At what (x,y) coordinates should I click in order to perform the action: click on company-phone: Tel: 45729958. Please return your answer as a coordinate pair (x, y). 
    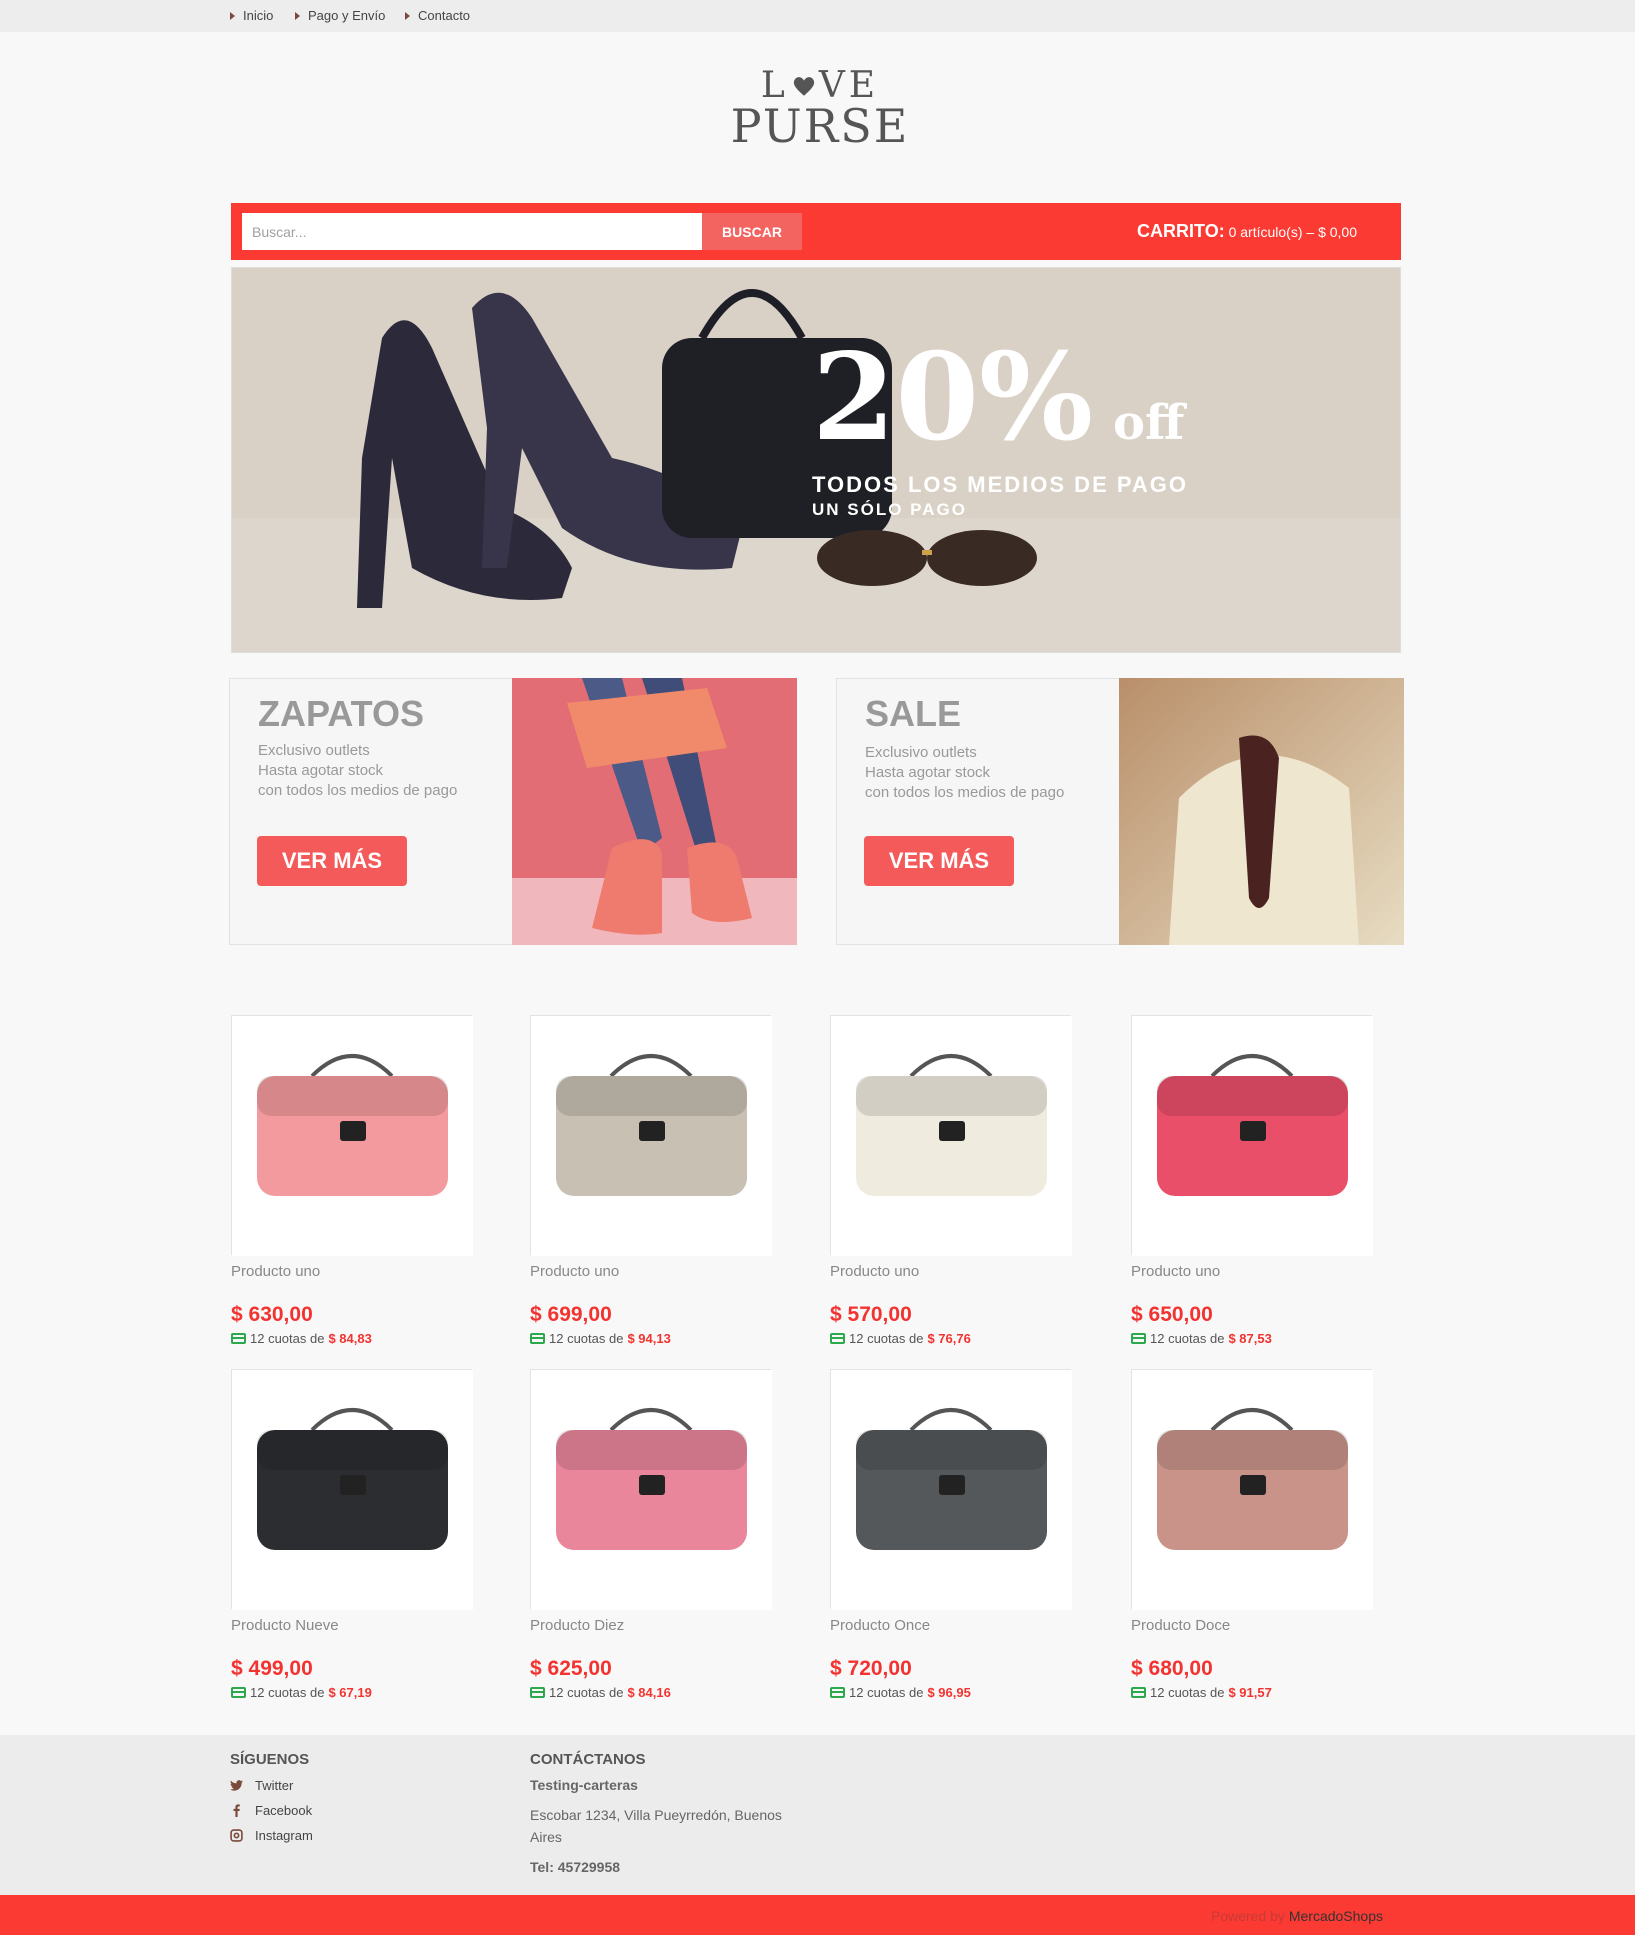
    Looking at the image, I should click on (575, 1867).